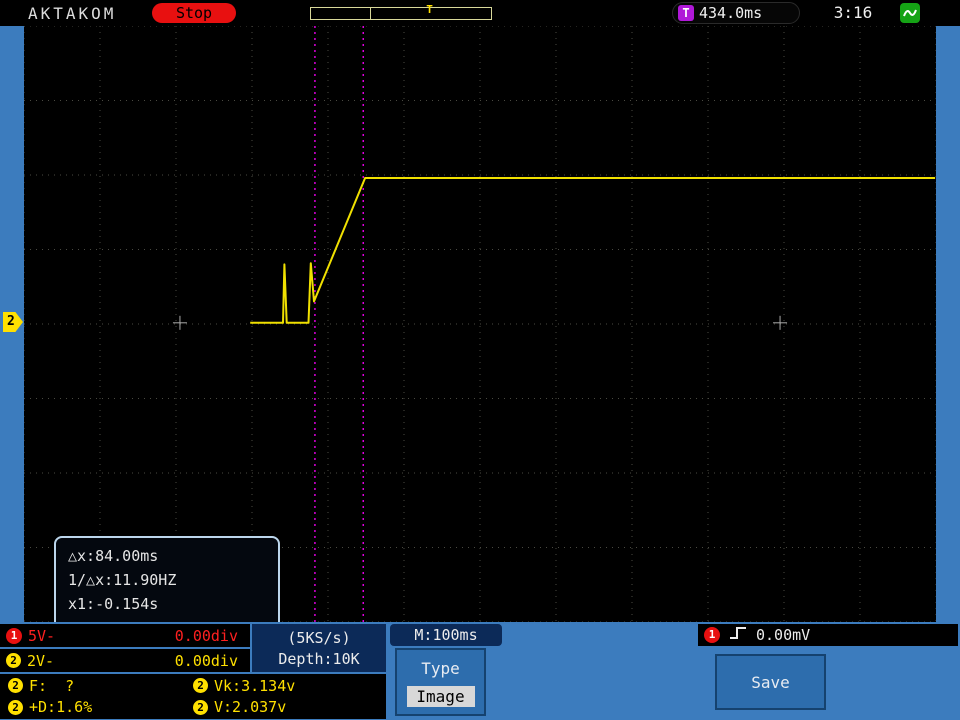 The height and width of the screenshot is (720, 960). What do you see at coordinates (113, 556) in the screenshot?
I see `cursor-delta-x: △x:84.00ms` at bounding box center [113, 556].